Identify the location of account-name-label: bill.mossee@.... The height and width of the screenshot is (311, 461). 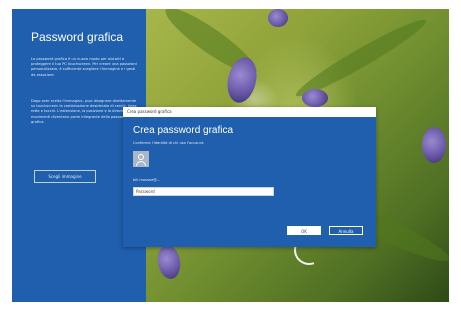
(147, 180).